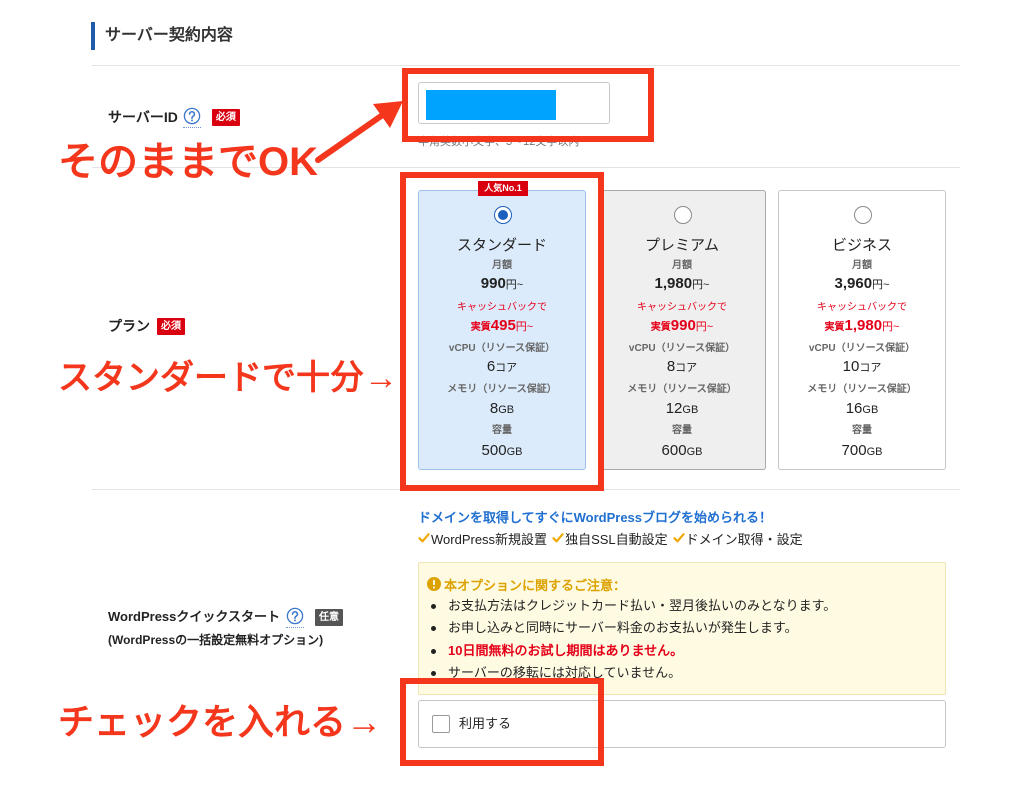  I want to click on annotation-arrow-shaft, so click(351, 137).